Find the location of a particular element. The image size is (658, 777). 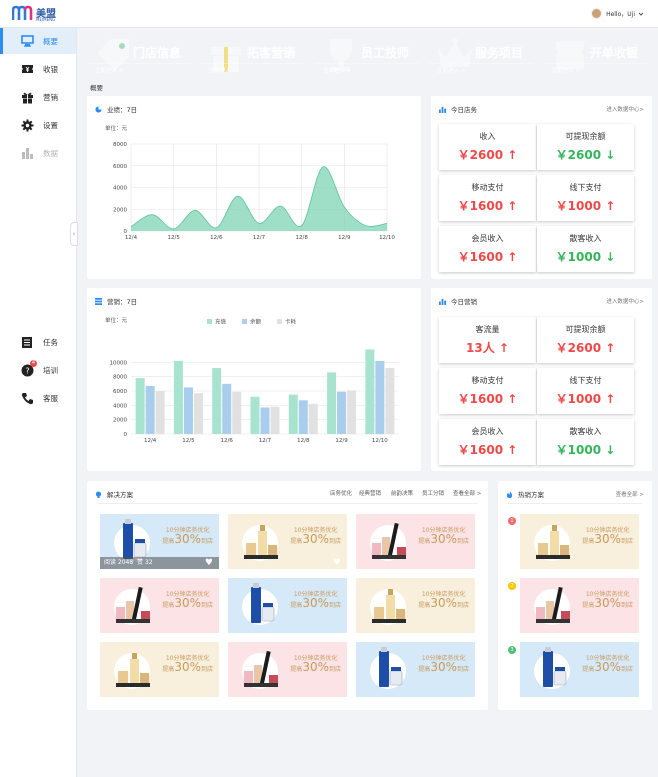

promo-meta-bar: 阅读 2048 赞 32 is located at coordinates (159, 563).